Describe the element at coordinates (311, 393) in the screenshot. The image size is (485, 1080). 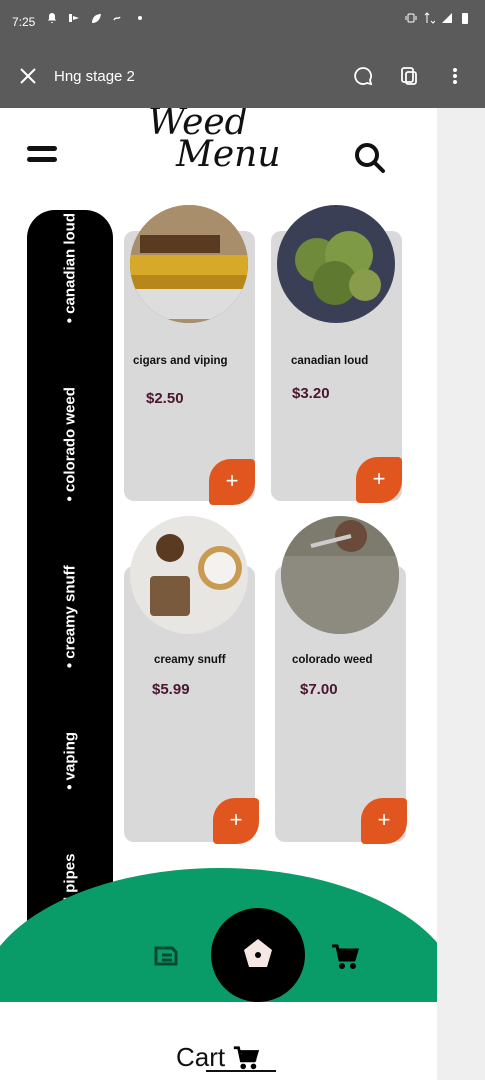
I see `product-price: $3.20` at that location.